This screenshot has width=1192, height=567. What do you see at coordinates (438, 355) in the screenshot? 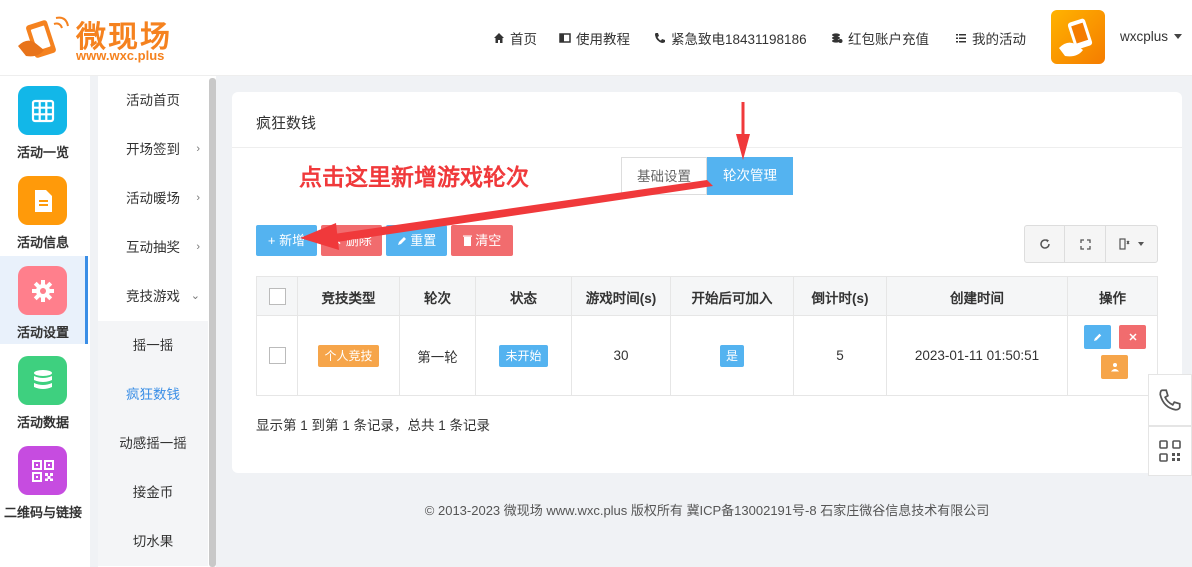
I see `cell-round: 第一轮` at bounding box center [438, 355].